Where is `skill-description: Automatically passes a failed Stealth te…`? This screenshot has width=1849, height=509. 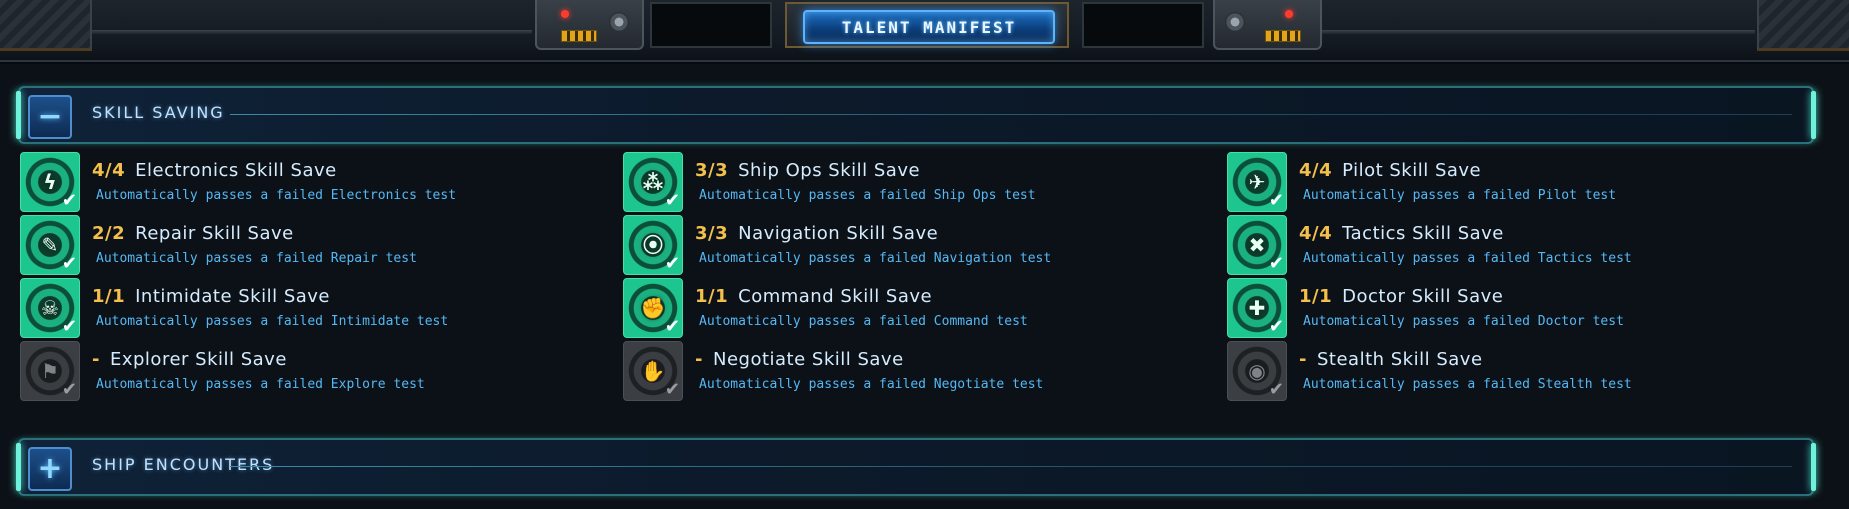 skill-description: Automatically passes a failed Stealth te… is located at coordinates (1467, 384).